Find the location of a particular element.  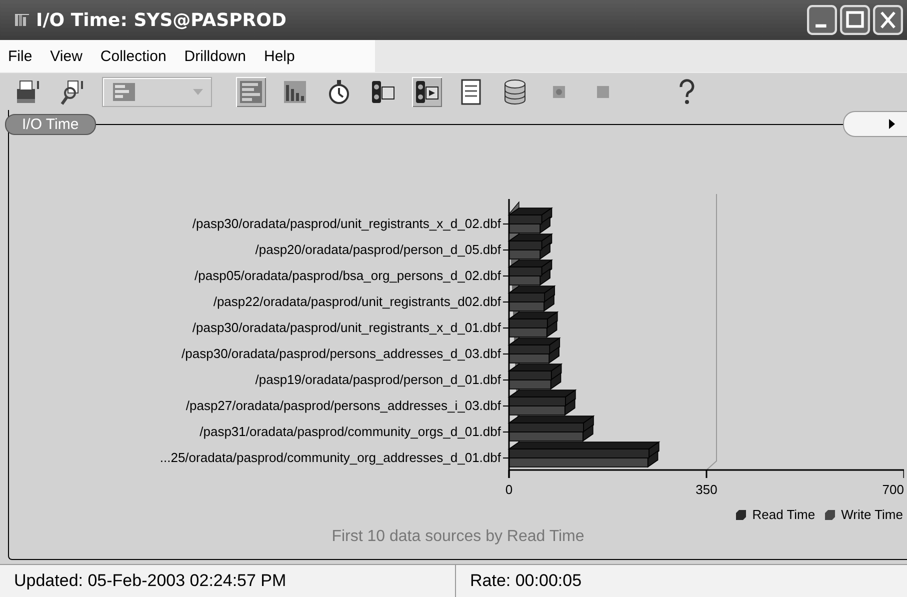

axis-label: /pasp19/oradata/pasprod/person_d_01.dbf is located at coordinates (378, 379).